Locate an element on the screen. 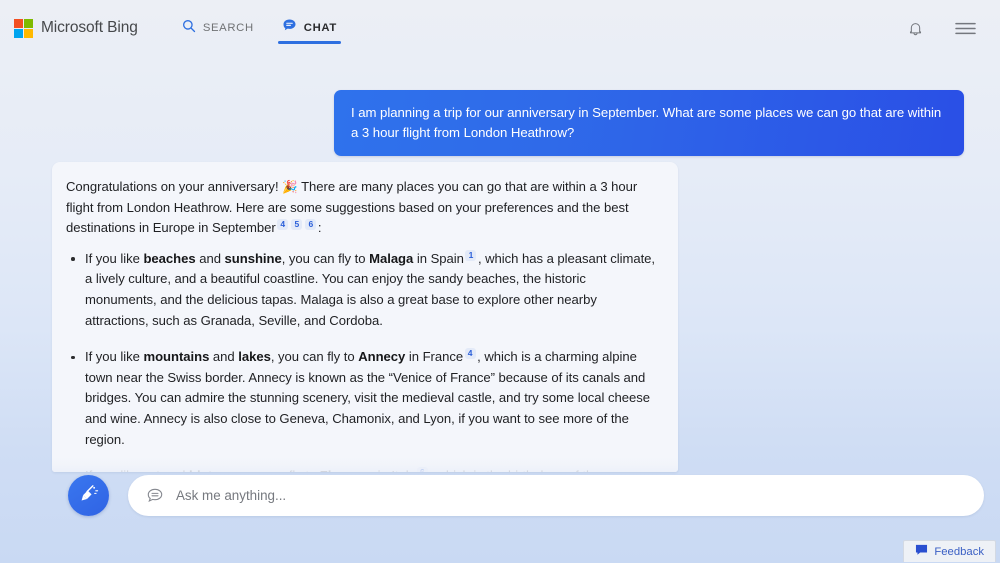 This screenshot has height=563, width=1000. tab-search: SEARCH is located at coordinates (218, 28).